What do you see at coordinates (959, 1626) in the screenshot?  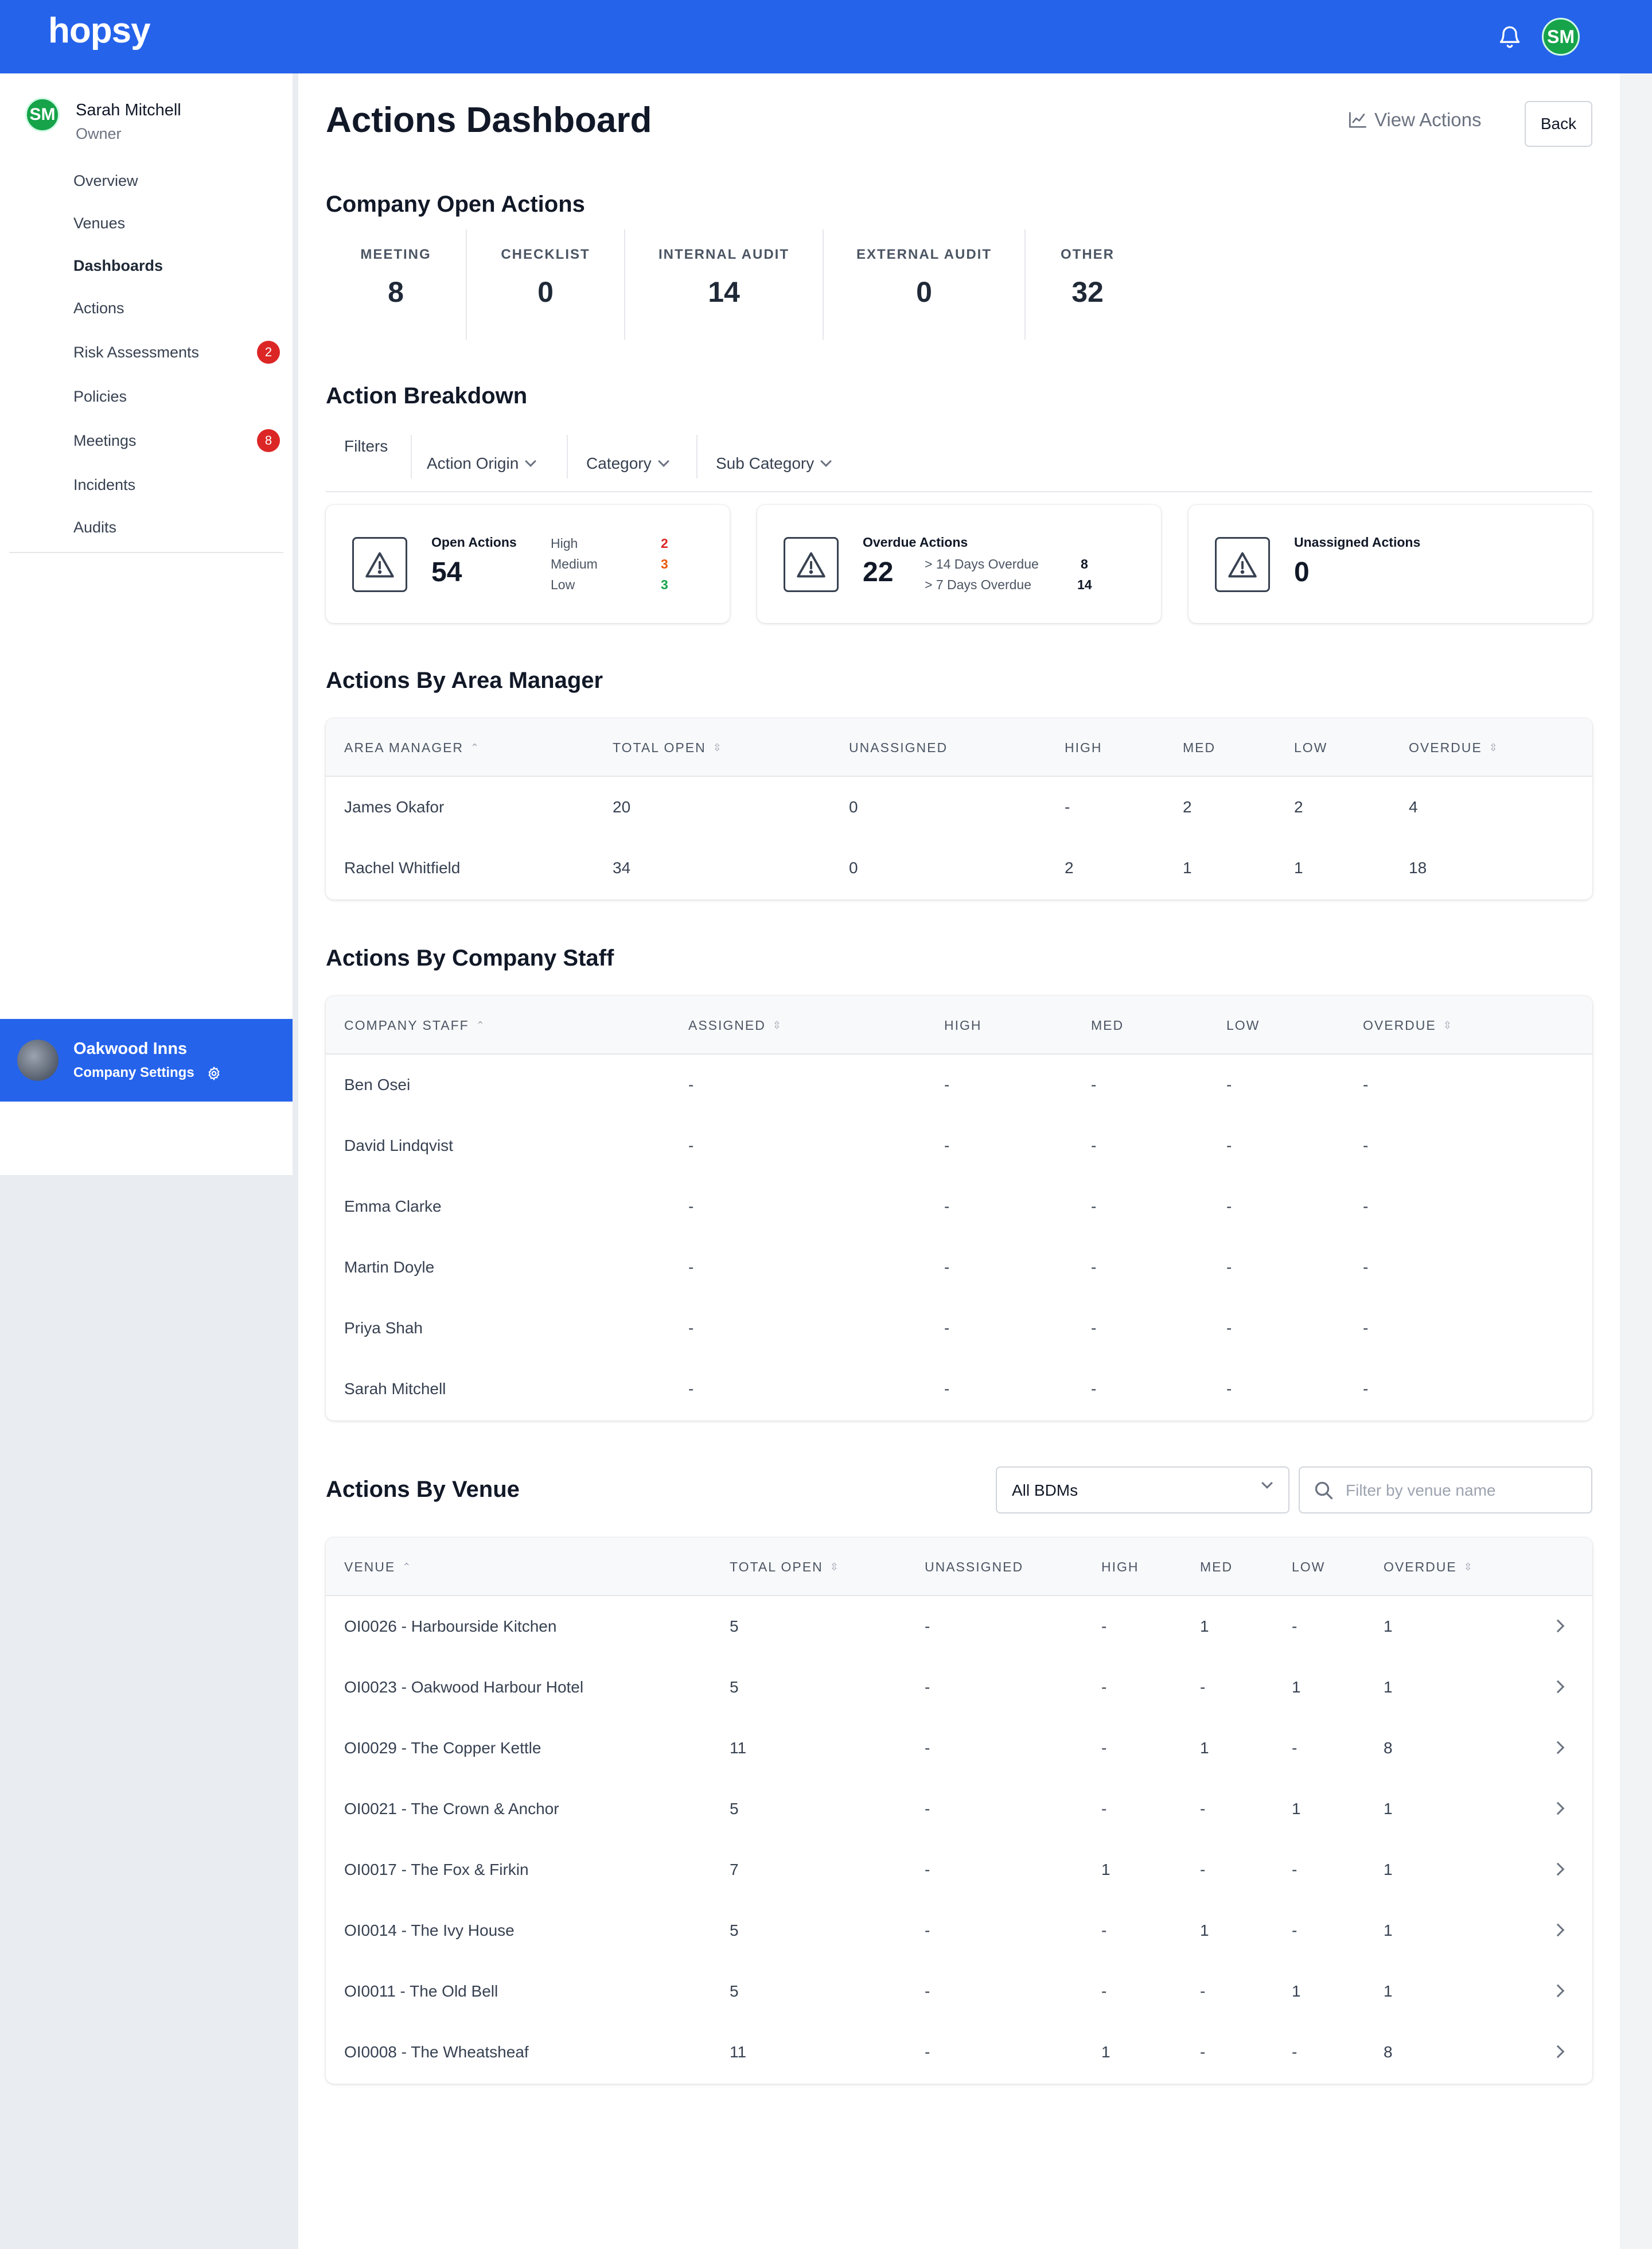 I see `table-row: OI0026 - Harbourside Kitchen 5 - - 1 - 1` at bounding box center [959, 1626].